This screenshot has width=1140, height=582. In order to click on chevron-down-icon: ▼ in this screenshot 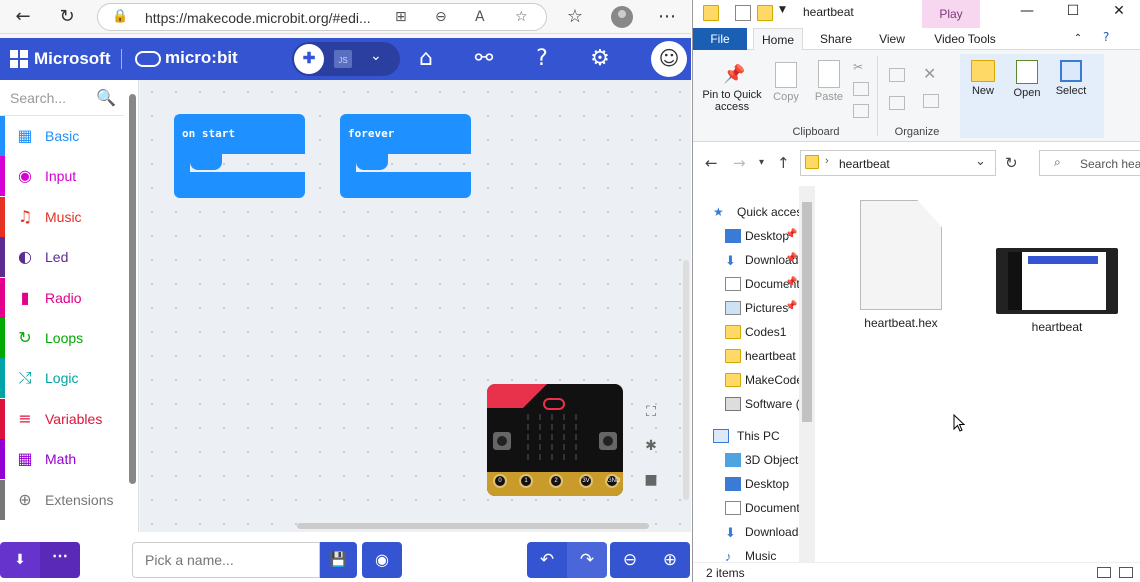, I will do `click(787, 13)`.